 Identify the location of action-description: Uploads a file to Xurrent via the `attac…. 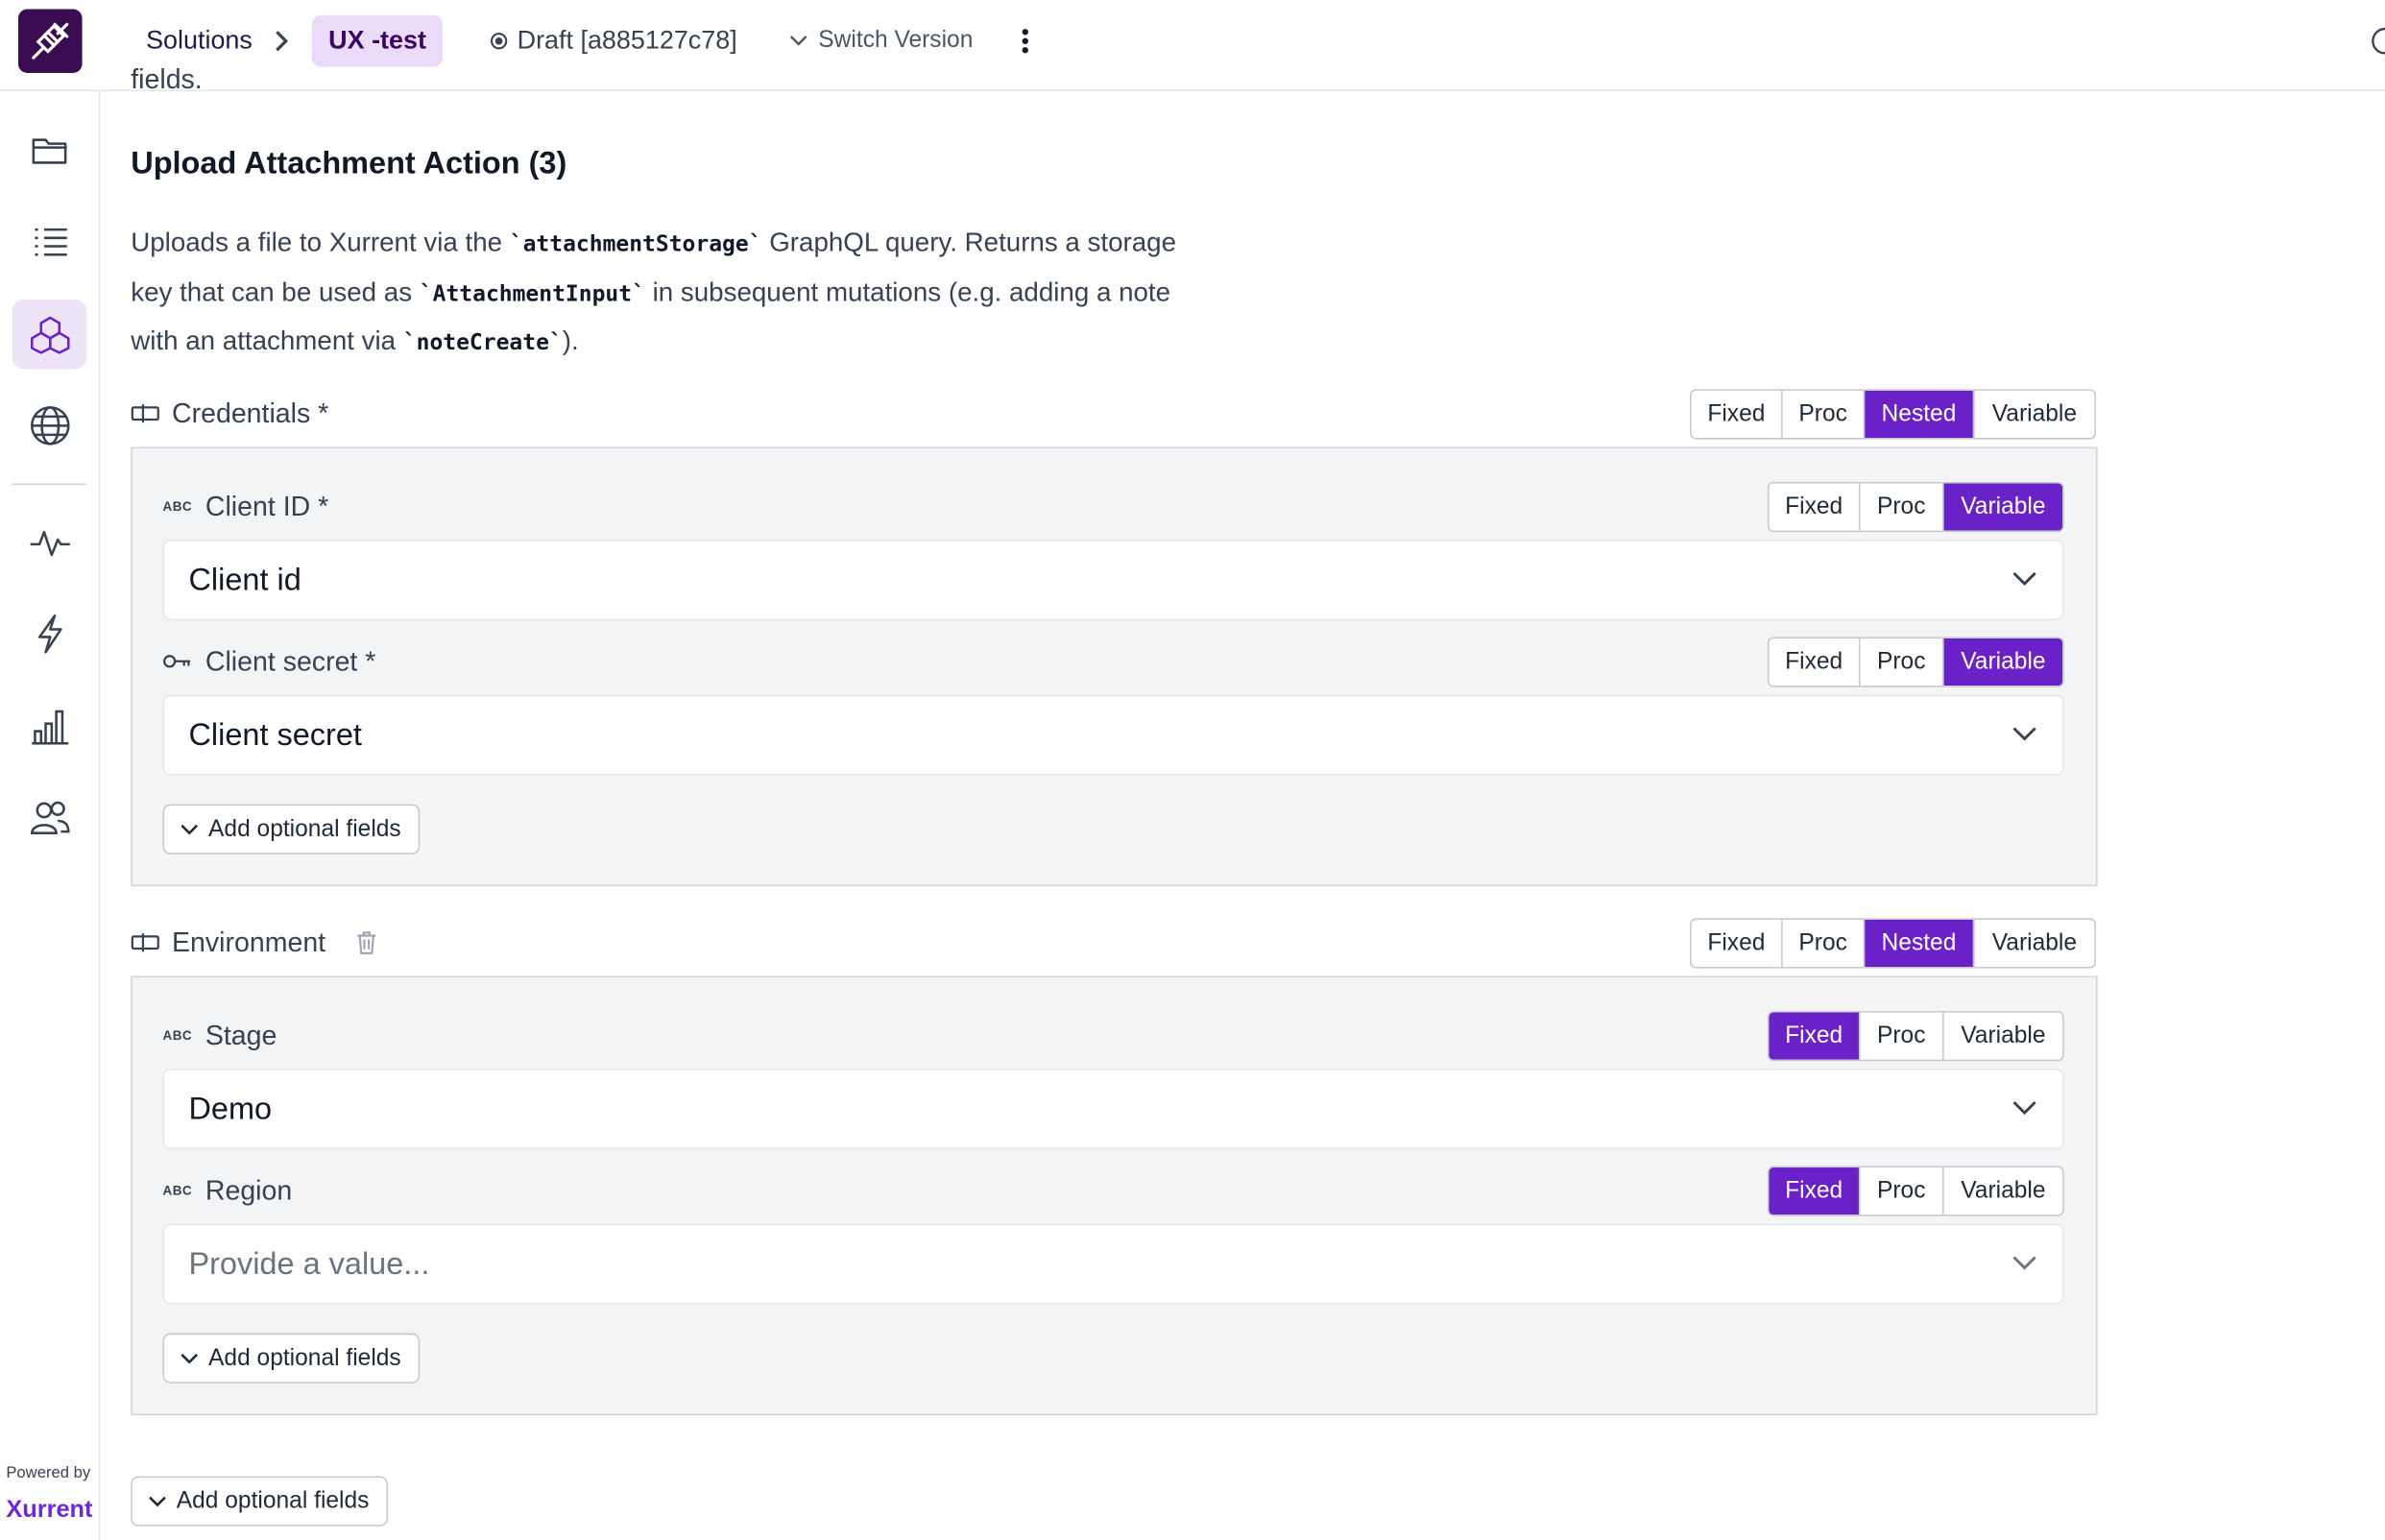
(663, 293).